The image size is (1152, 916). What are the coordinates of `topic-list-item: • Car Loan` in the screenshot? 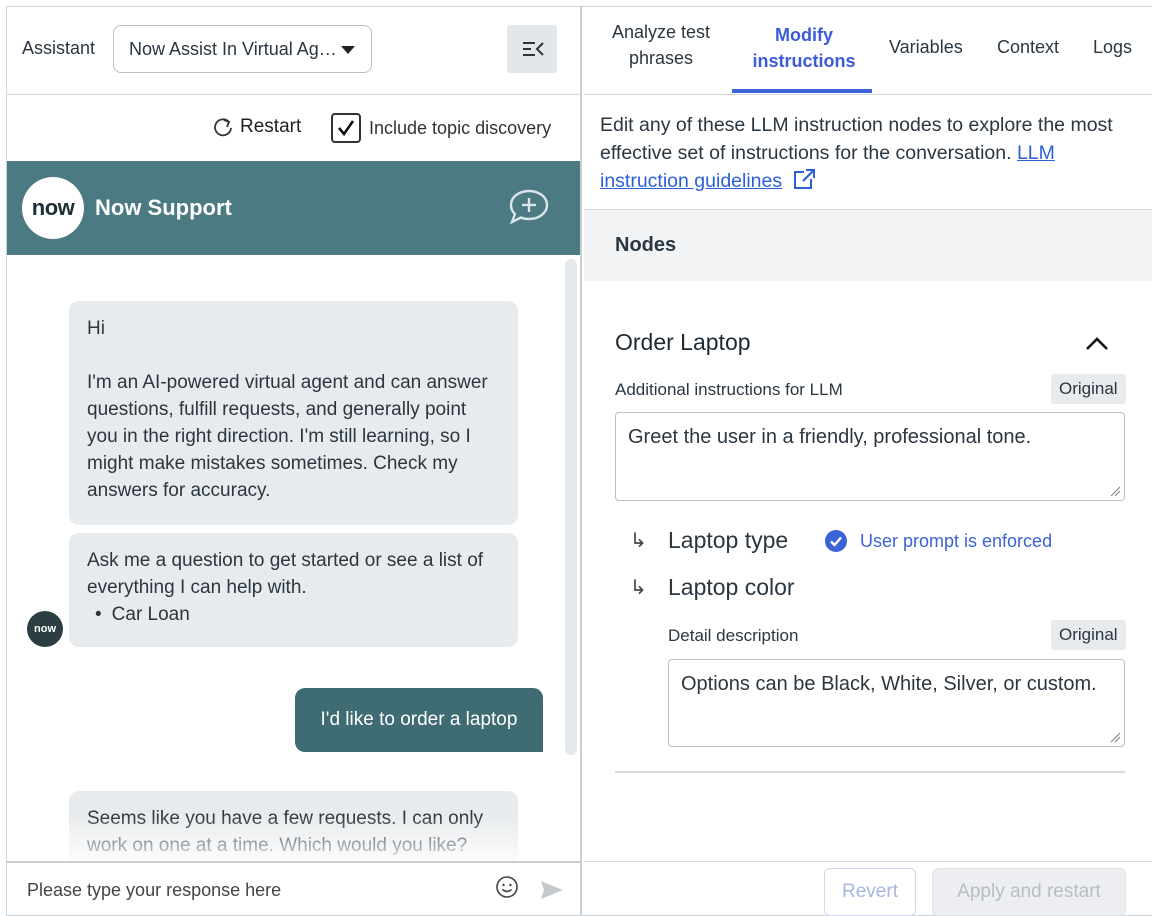 It's located at (293, 614).